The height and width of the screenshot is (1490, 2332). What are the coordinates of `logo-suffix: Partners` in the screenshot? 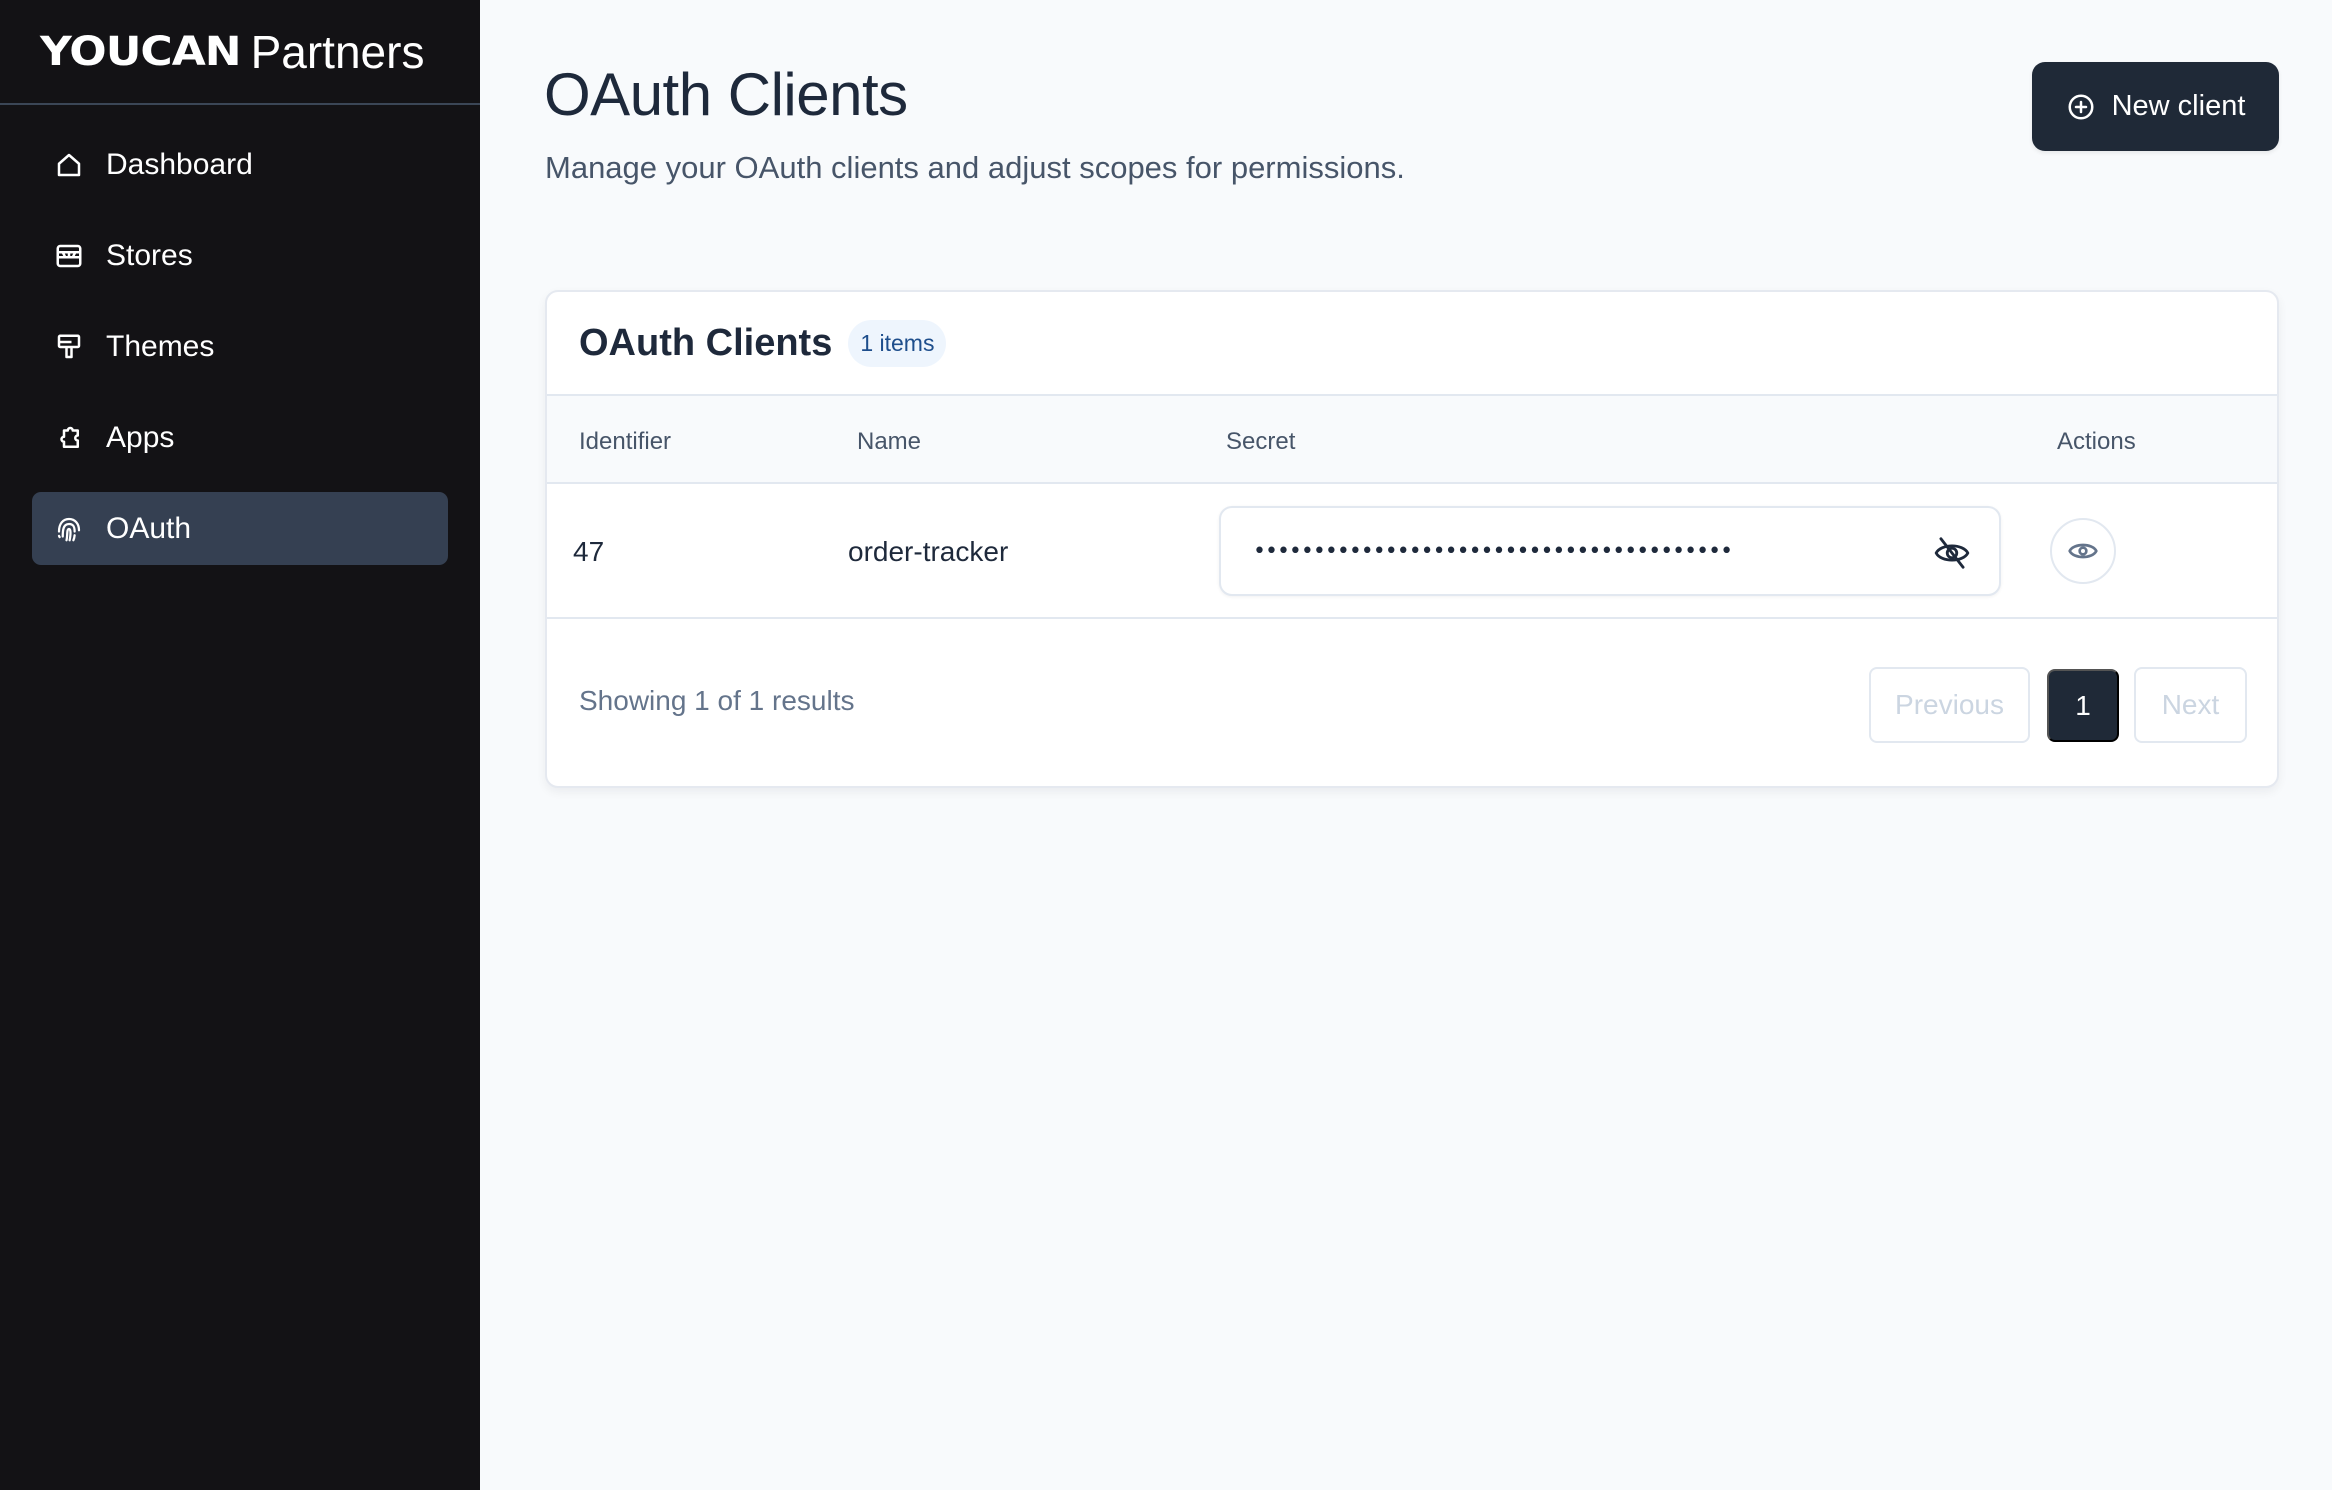 It's located at (337, 51).